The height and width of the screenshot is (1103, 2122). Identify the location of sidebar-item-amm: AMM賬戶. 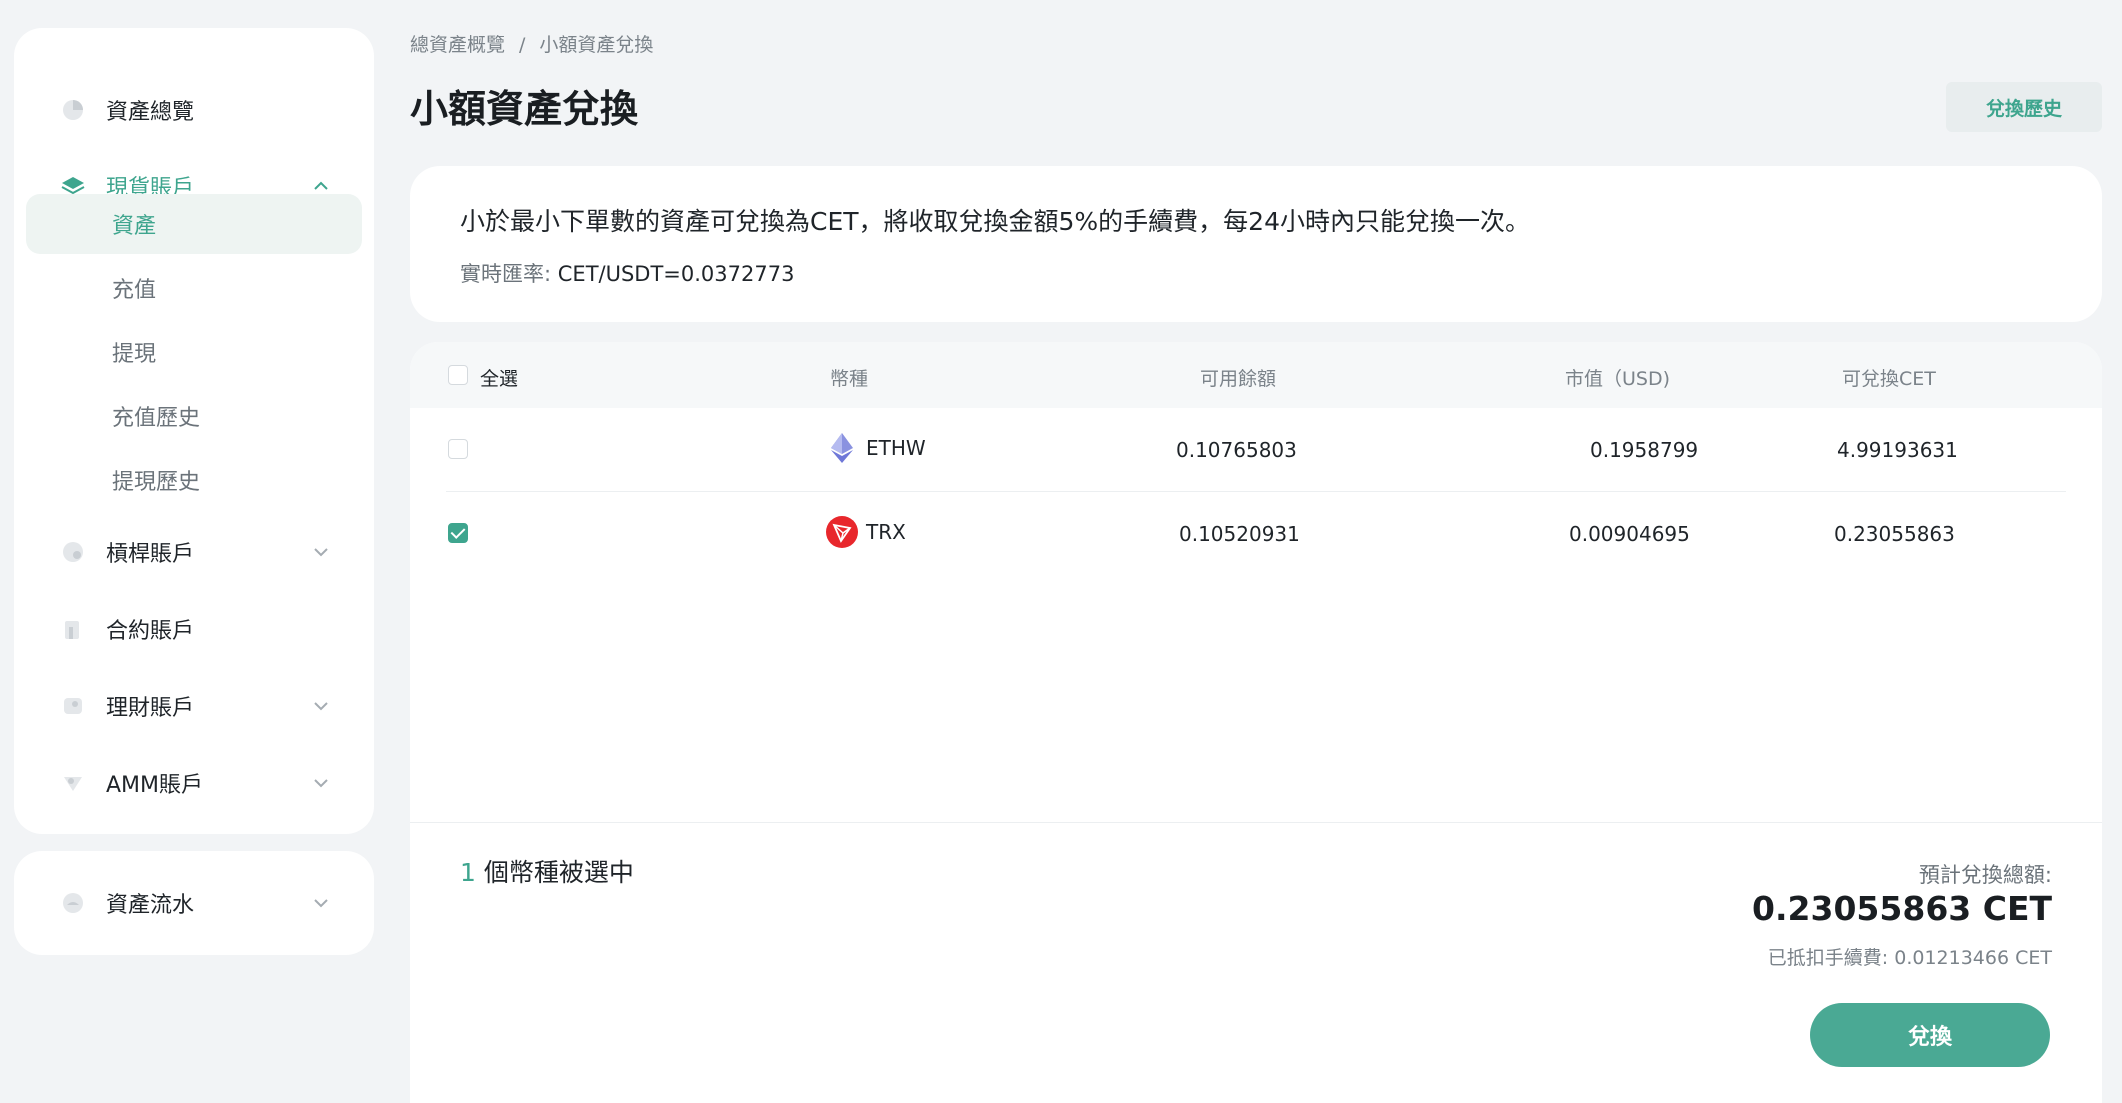
(194, 783).